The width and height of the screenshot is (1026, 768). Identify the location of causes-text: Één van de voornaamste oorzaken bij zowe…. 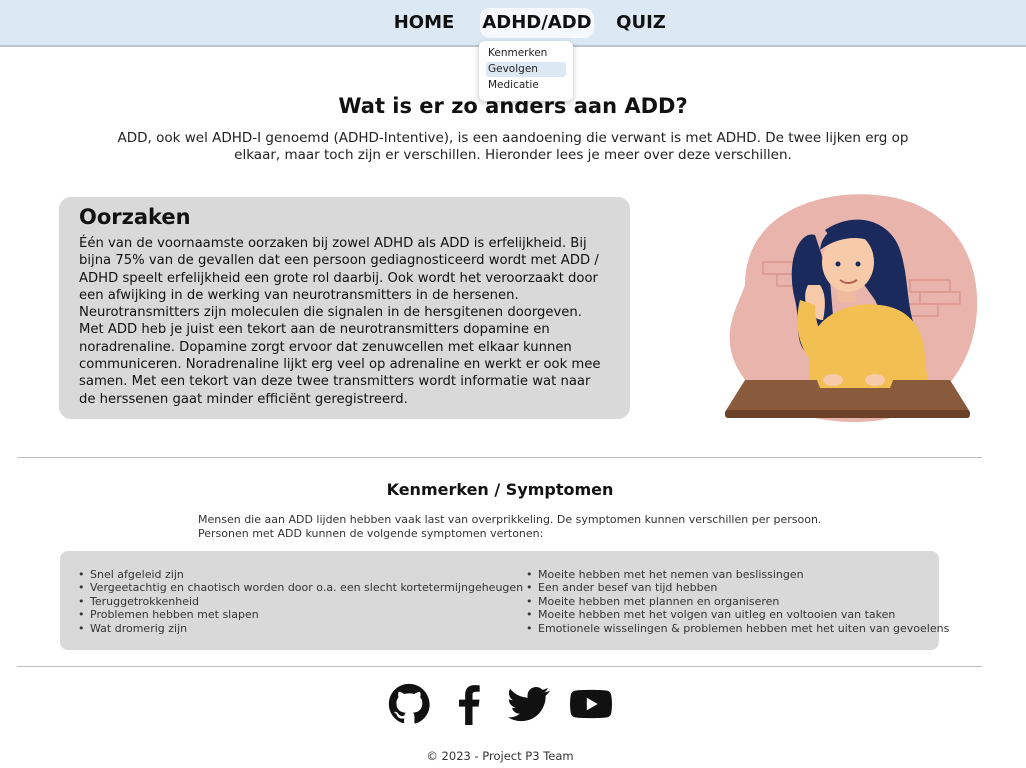
(340, 321).